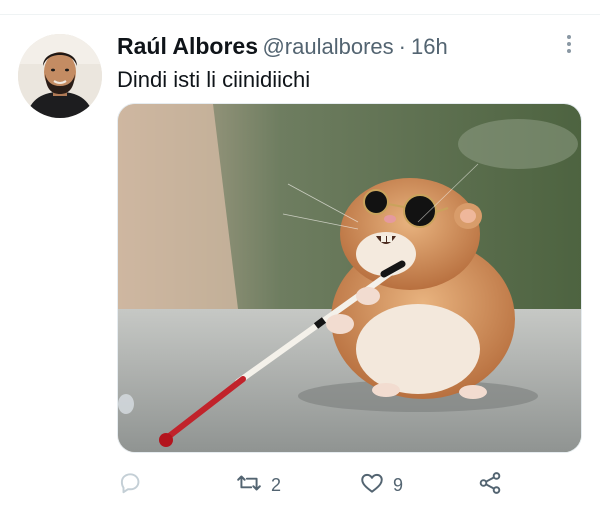  What do you see at coordinates (249, 485) in the screenshot?
I see `retweet-icon` at bounding box center [249, 485].